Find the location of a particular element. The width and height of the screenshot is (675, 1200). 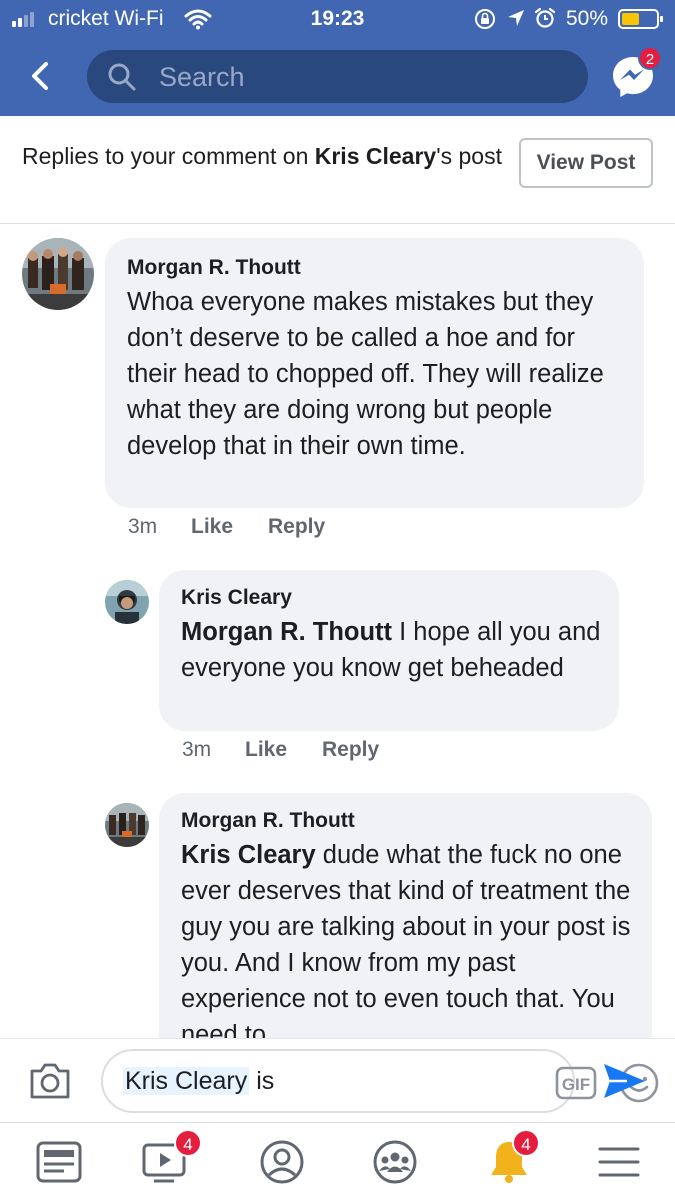

notice-author: Kris Cleary is located at coordinates (375, 156).